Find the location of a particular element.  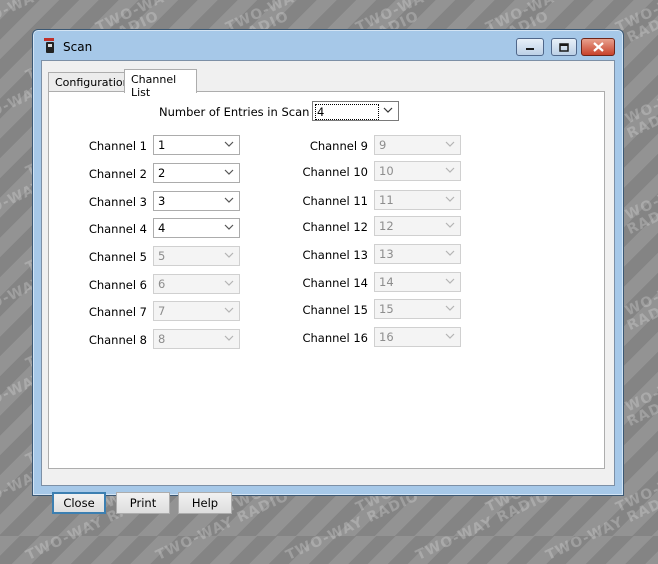

channel-select-value: 14 is located at coordinates (386, 282).